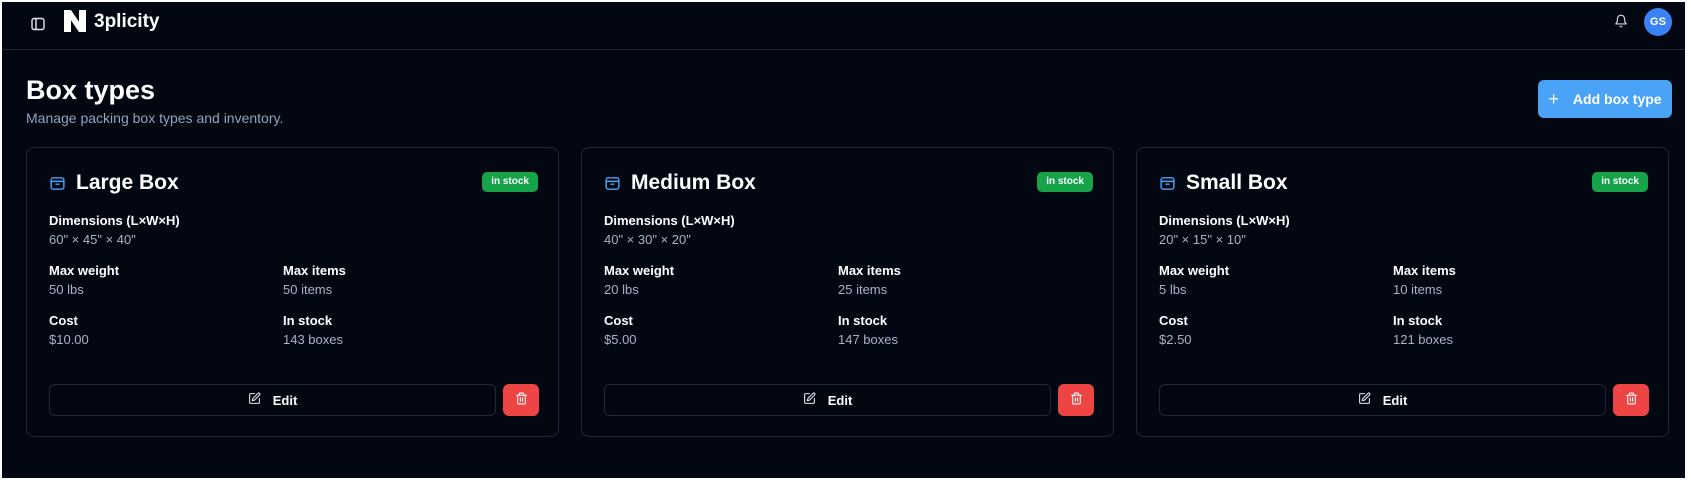 The height and width of the screenshot is (480, 1691). I want to click on box-card-header: Small Box, so click(1223, 183).